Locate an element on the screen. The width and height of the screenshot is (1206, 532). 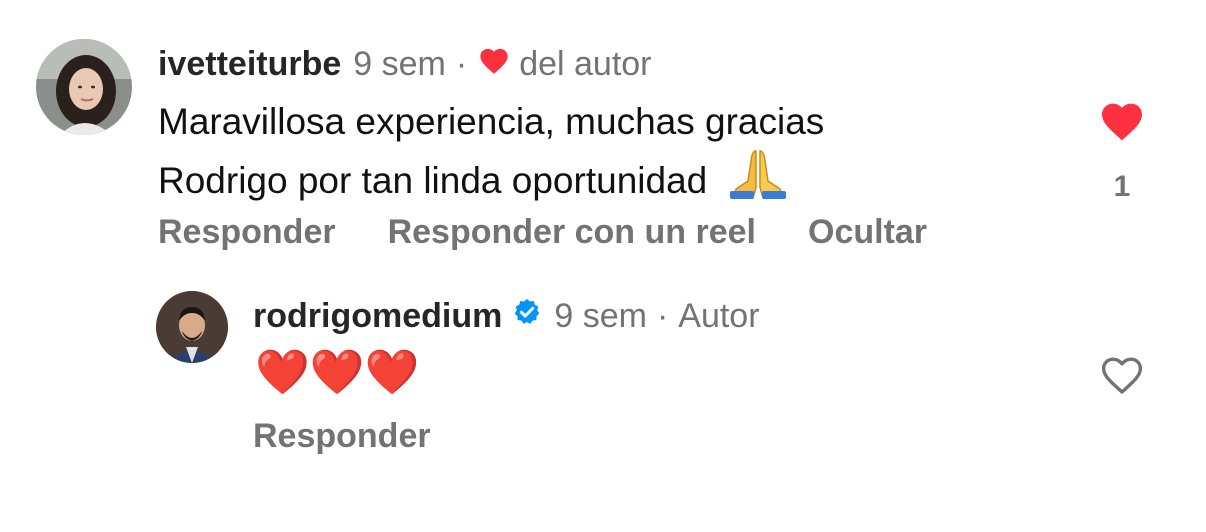
liked-by-author-label: del autor is located at coordinates (585, 64).